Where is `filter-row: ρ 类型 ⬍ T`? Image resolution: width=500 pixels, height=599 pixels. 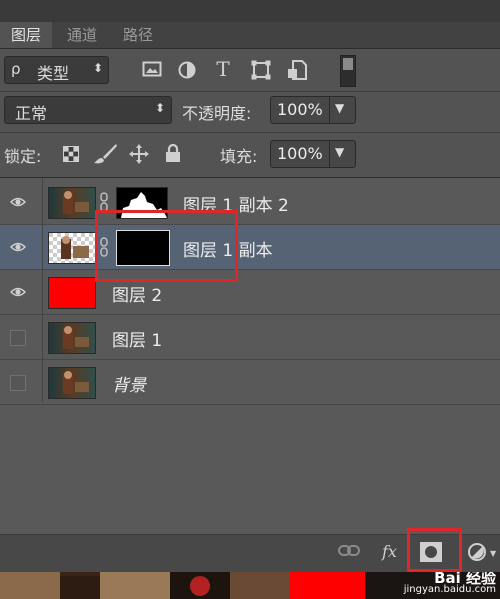
filter-row: ρ 类型 ⬍ T is located at coordinates (250, 70).